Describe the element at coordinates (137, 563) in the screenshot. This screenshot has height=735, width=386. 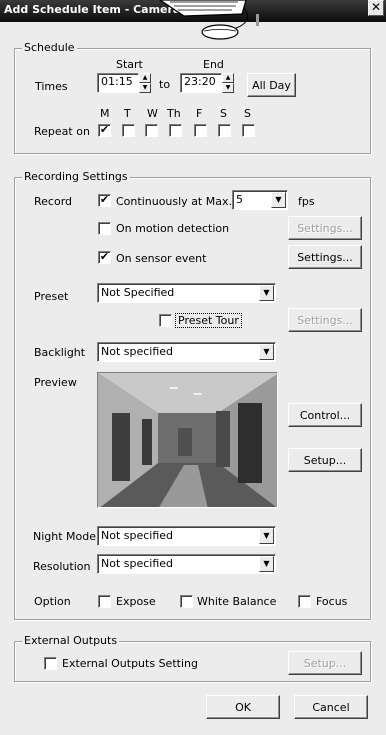
I see `resolution-value: Not specified` at that location.